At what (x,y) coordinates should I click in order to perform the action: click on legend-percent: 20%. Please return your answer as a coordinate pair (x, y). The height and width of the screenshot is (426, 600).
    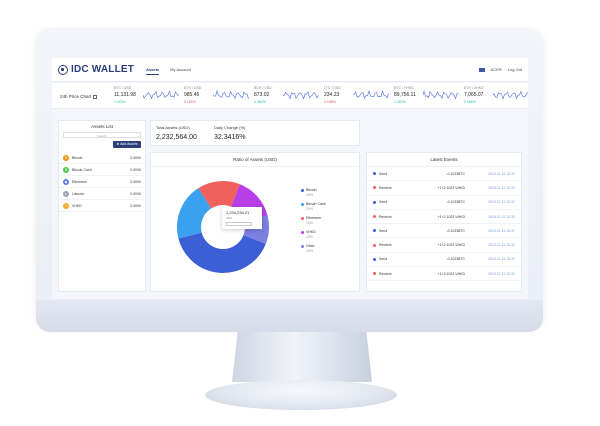
    Looking at the image, I should click on (310, 209).